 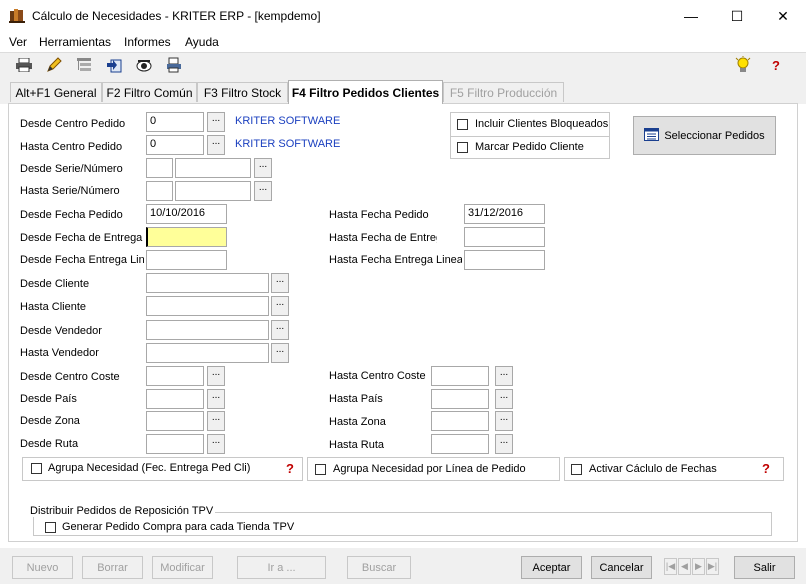 What do you see at coordinates (460, 376) in the screenshot?
I see `input-hasta-centro-coste` at bounding box center [460, 376].